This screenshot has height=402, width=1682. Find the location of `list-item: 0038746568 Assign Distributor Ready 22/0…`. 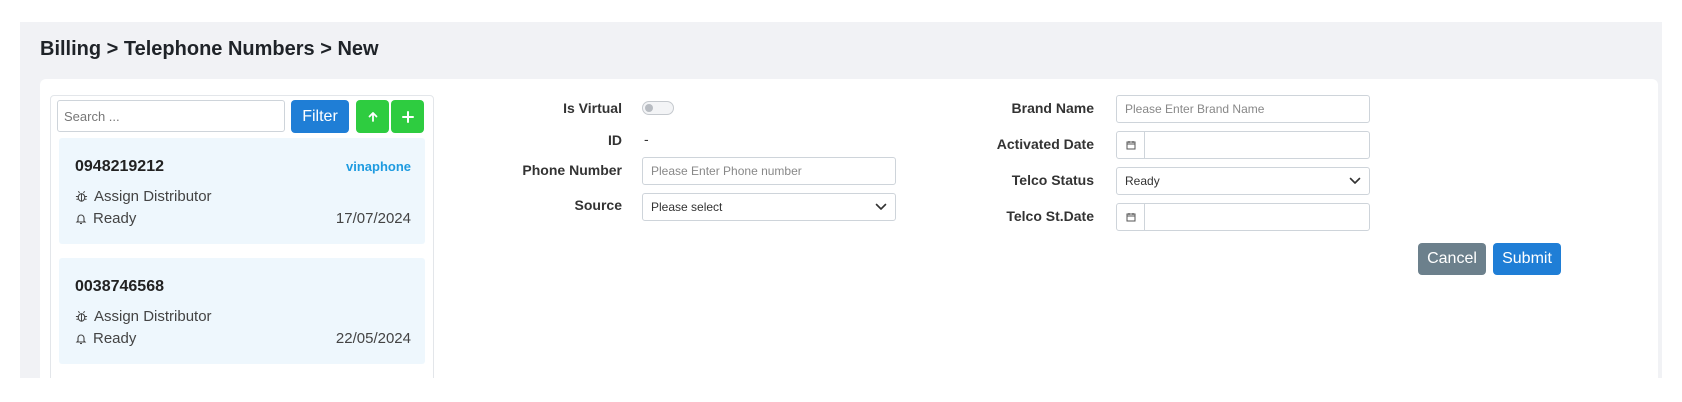

list-item: 0038746568 Assign Distributor Ready 22/0… is located at coordinates (242, 311).